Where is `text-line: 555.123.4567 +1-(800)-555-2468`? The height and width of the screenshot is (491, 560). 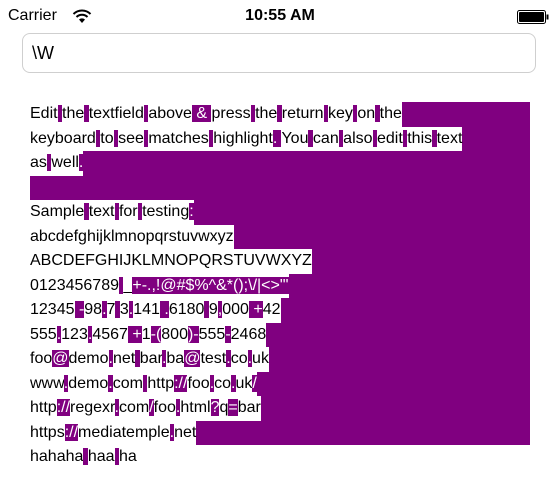
text-line: 555.123.4567 +1-(800)-555-2468 is located at coordinates (280, 334).